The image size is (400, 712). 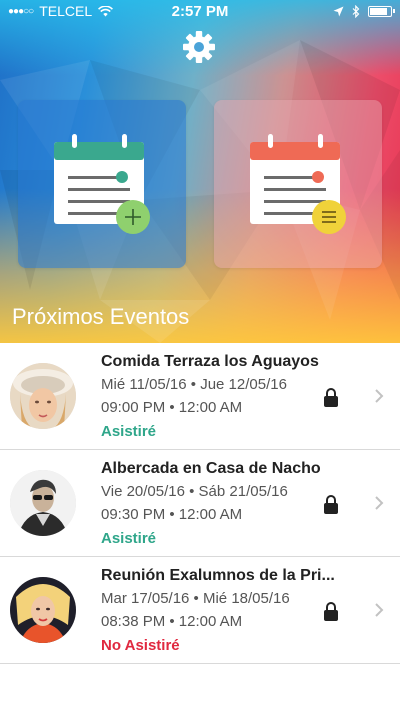 I want to click on calendar-add-icon, so click(x=102, y=184).